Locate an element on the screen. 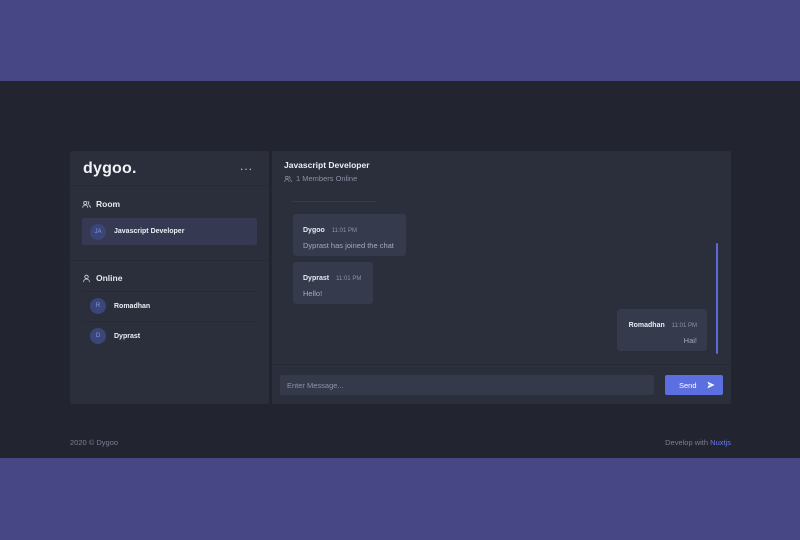 The width and height of the screenshot is (800, 540). message-sender: Dygoo is located at coordinates (314, 230).